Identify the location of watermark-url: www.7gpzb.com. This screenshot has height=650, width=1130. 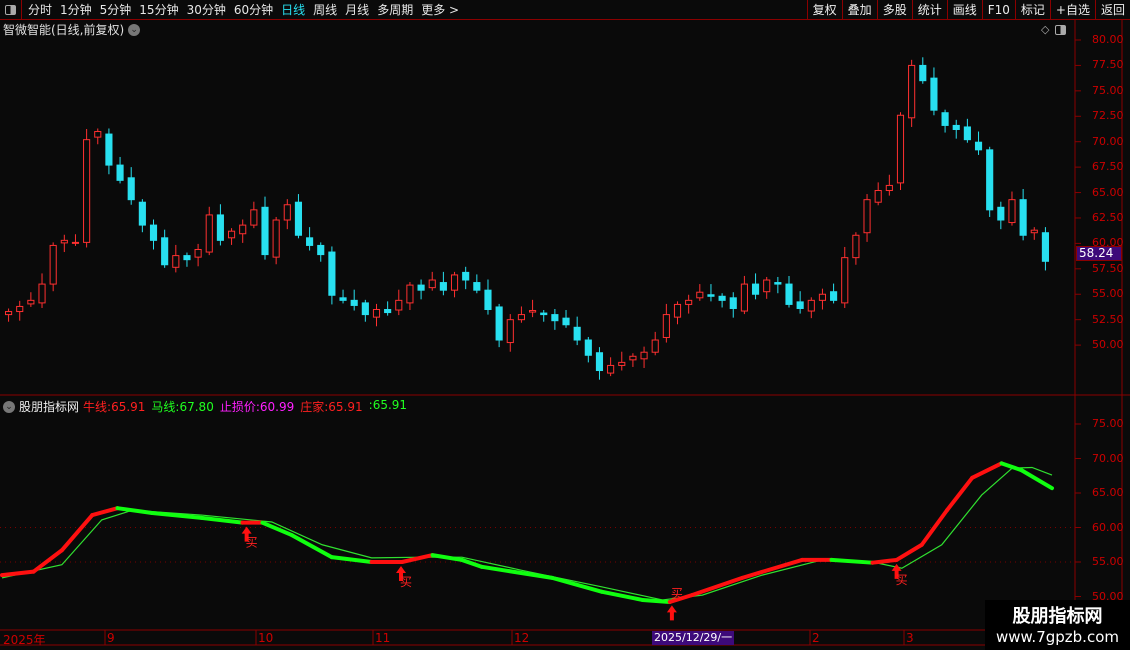
(1057, 637).